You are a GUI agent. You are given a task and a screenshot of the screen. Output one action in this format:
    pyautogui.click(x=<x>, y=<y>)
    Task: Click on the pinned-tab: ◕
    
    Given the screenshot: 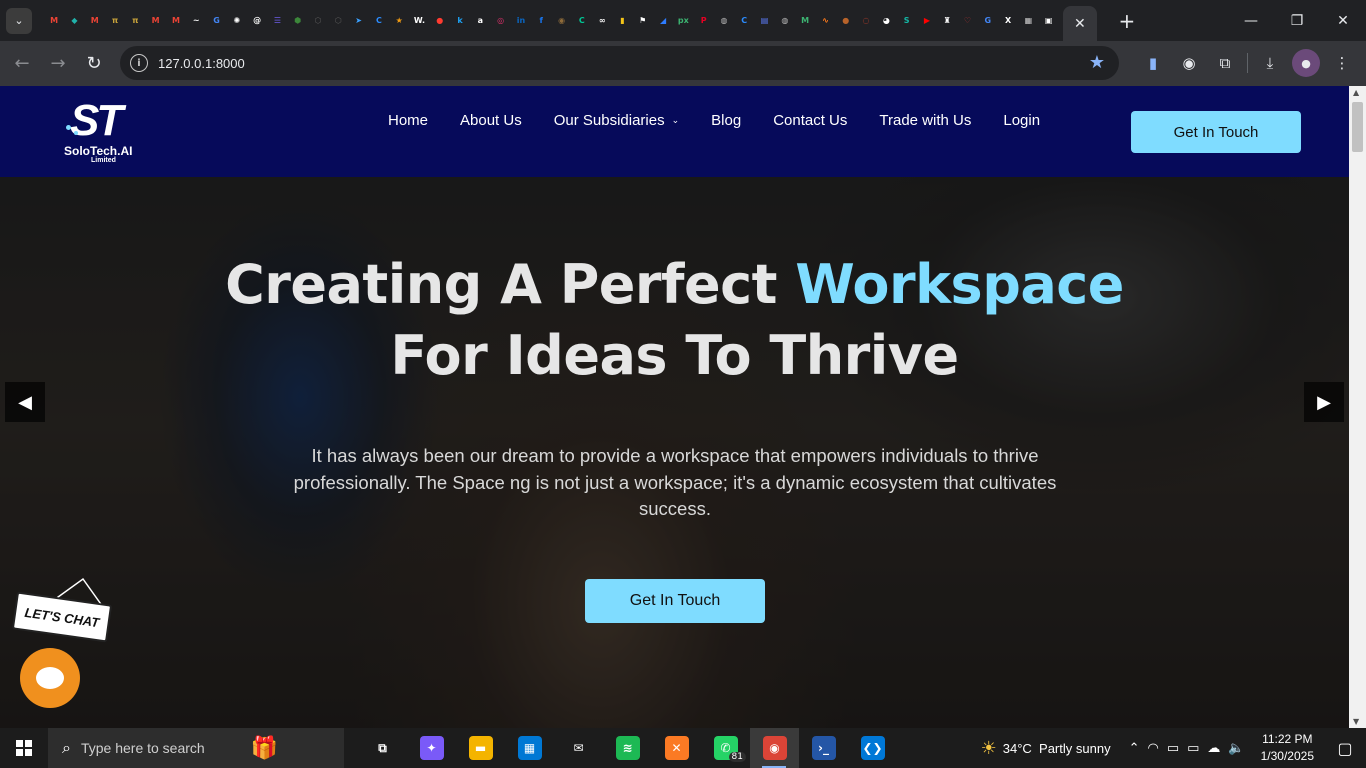 What is the action you would take?
    pyautogui.click(x=886, y=20)
    